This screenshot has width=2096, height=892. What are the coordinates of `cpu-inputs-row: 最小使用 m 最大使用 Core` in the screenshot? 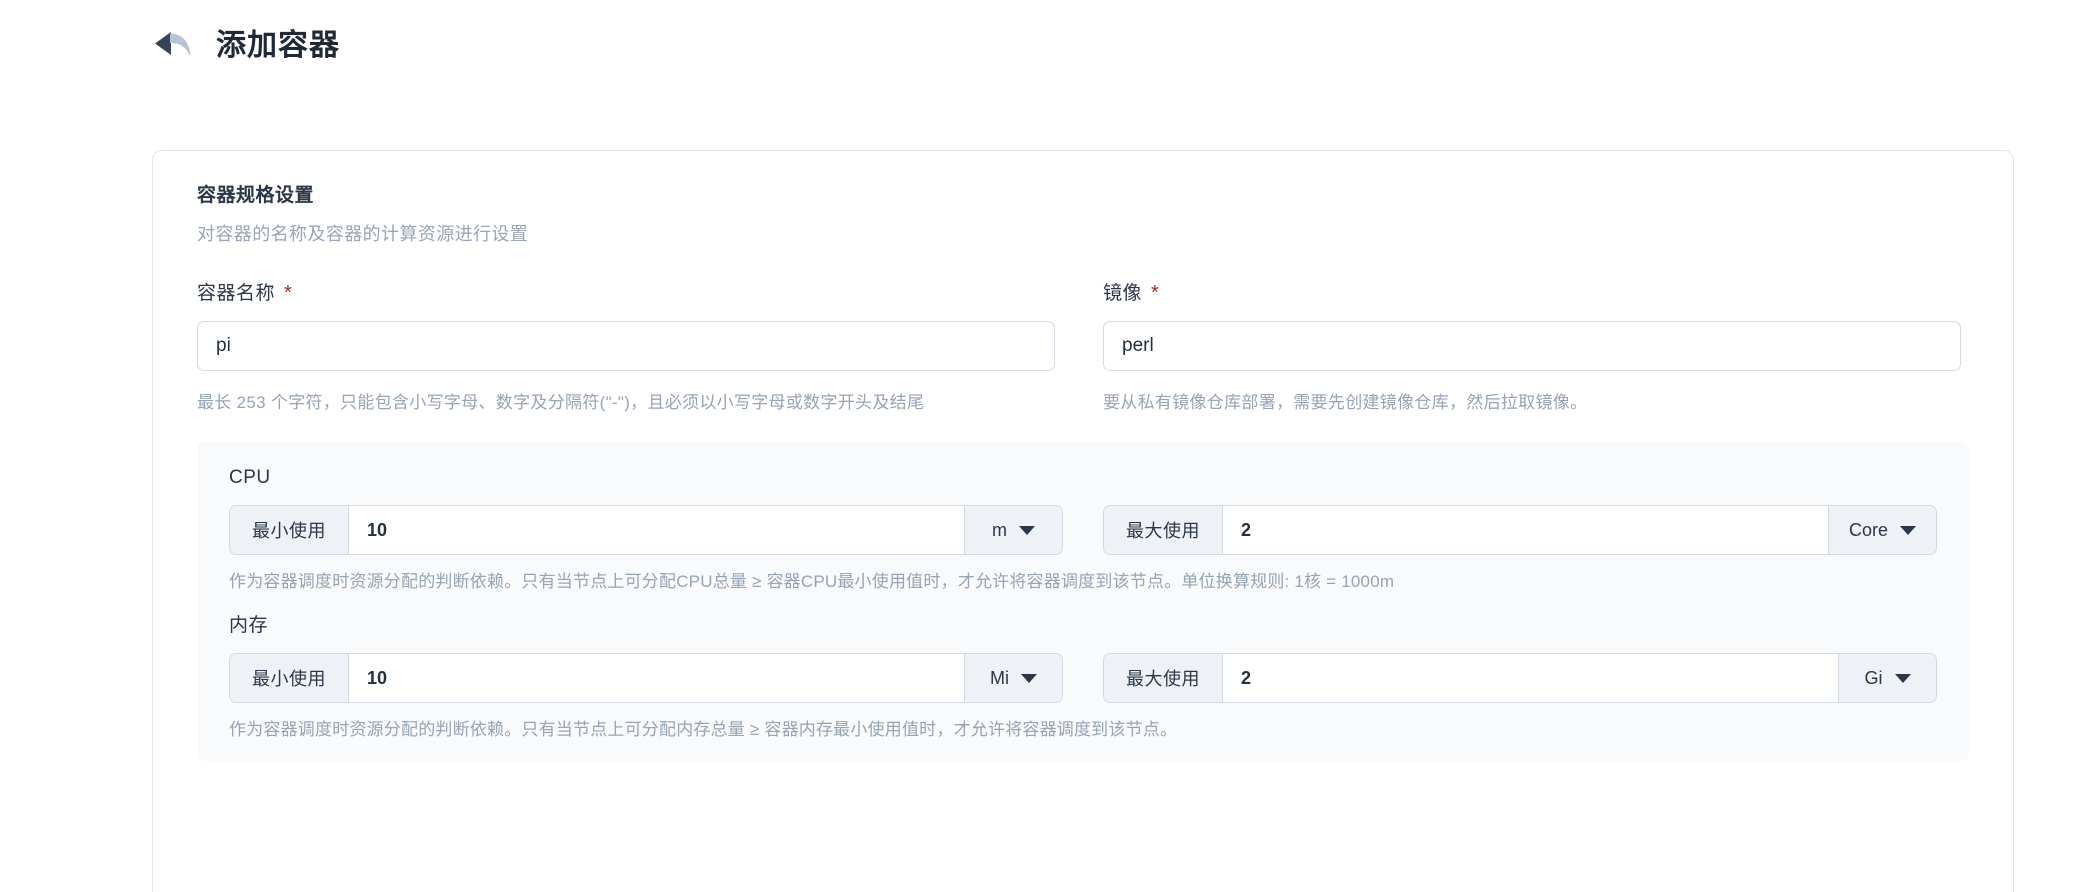 It's located at (1083, 530).